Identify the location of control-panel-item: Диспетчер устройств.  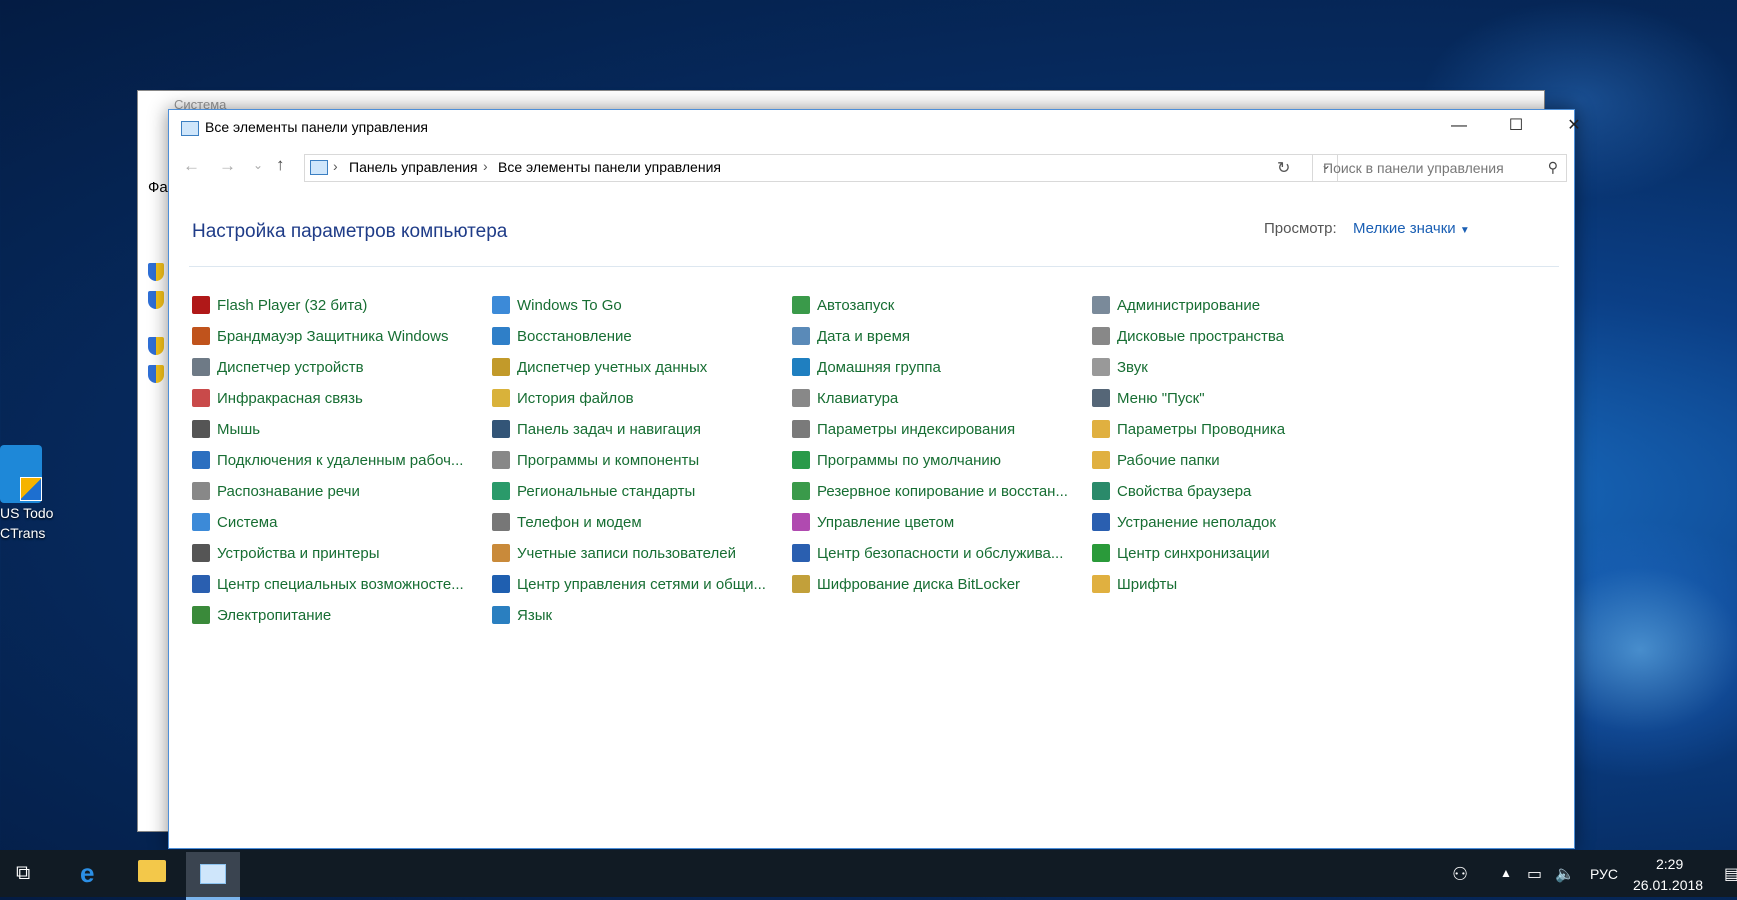
(278, 367).